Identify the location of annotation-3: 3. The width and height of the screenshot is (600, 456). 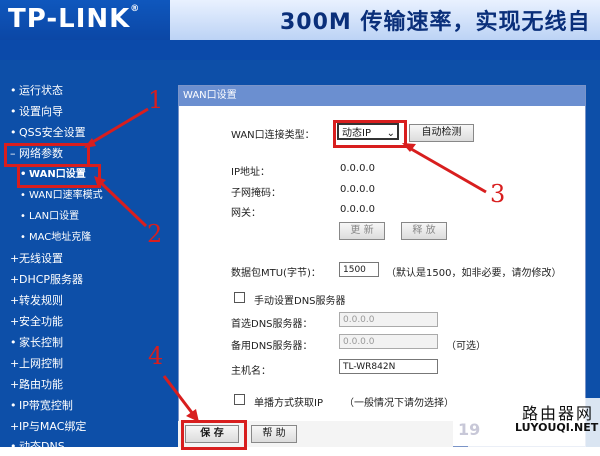
(498, 194).